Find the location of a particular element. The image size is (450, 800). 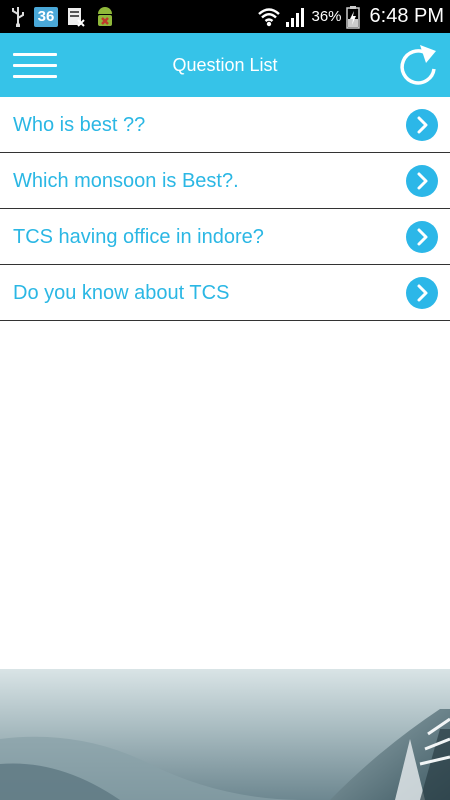

question-text: Who is best ?? is located at coordinates (79, 125).